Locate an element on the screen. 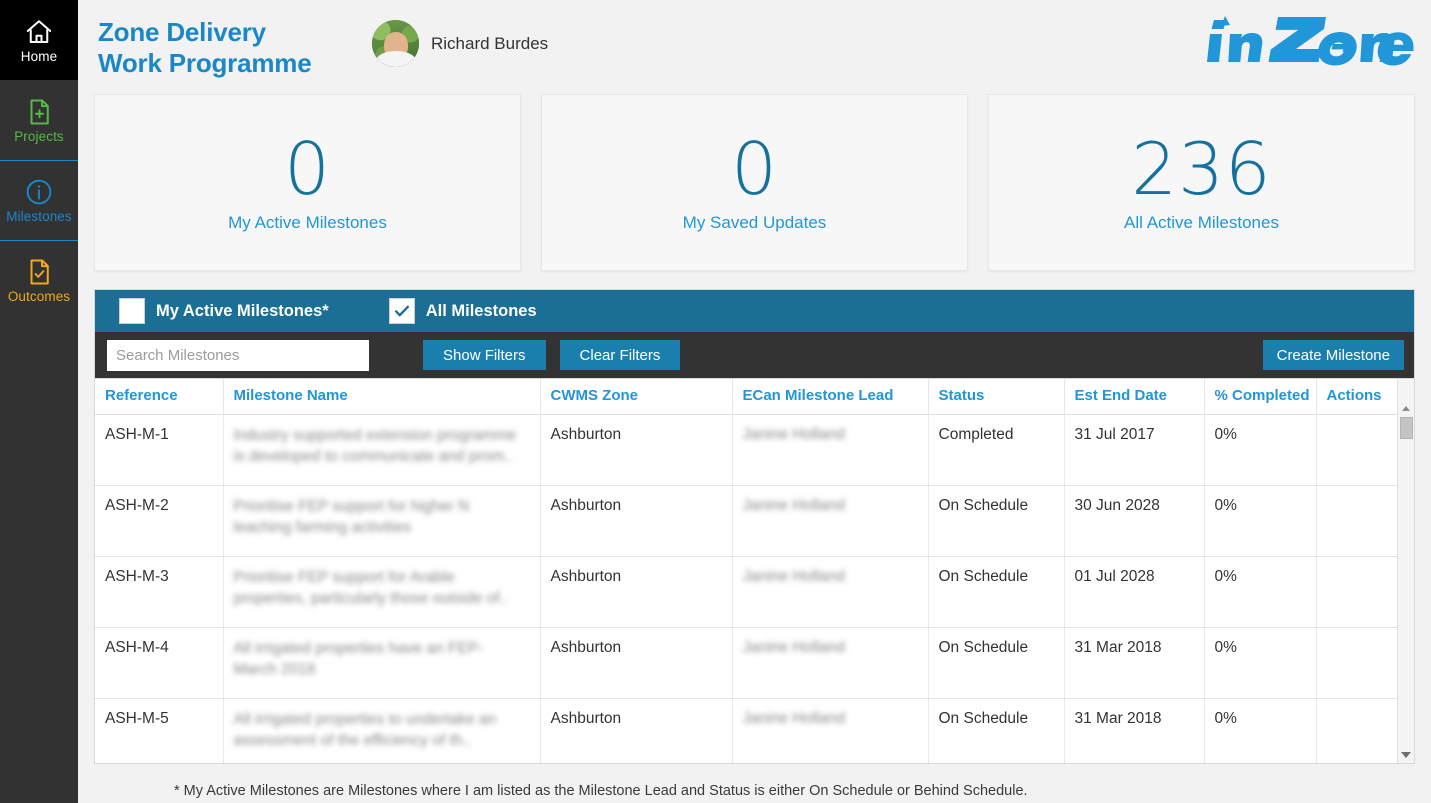 The image size is (1431, 803). scrollbar-thumb is located at coordinates (1406, 428).